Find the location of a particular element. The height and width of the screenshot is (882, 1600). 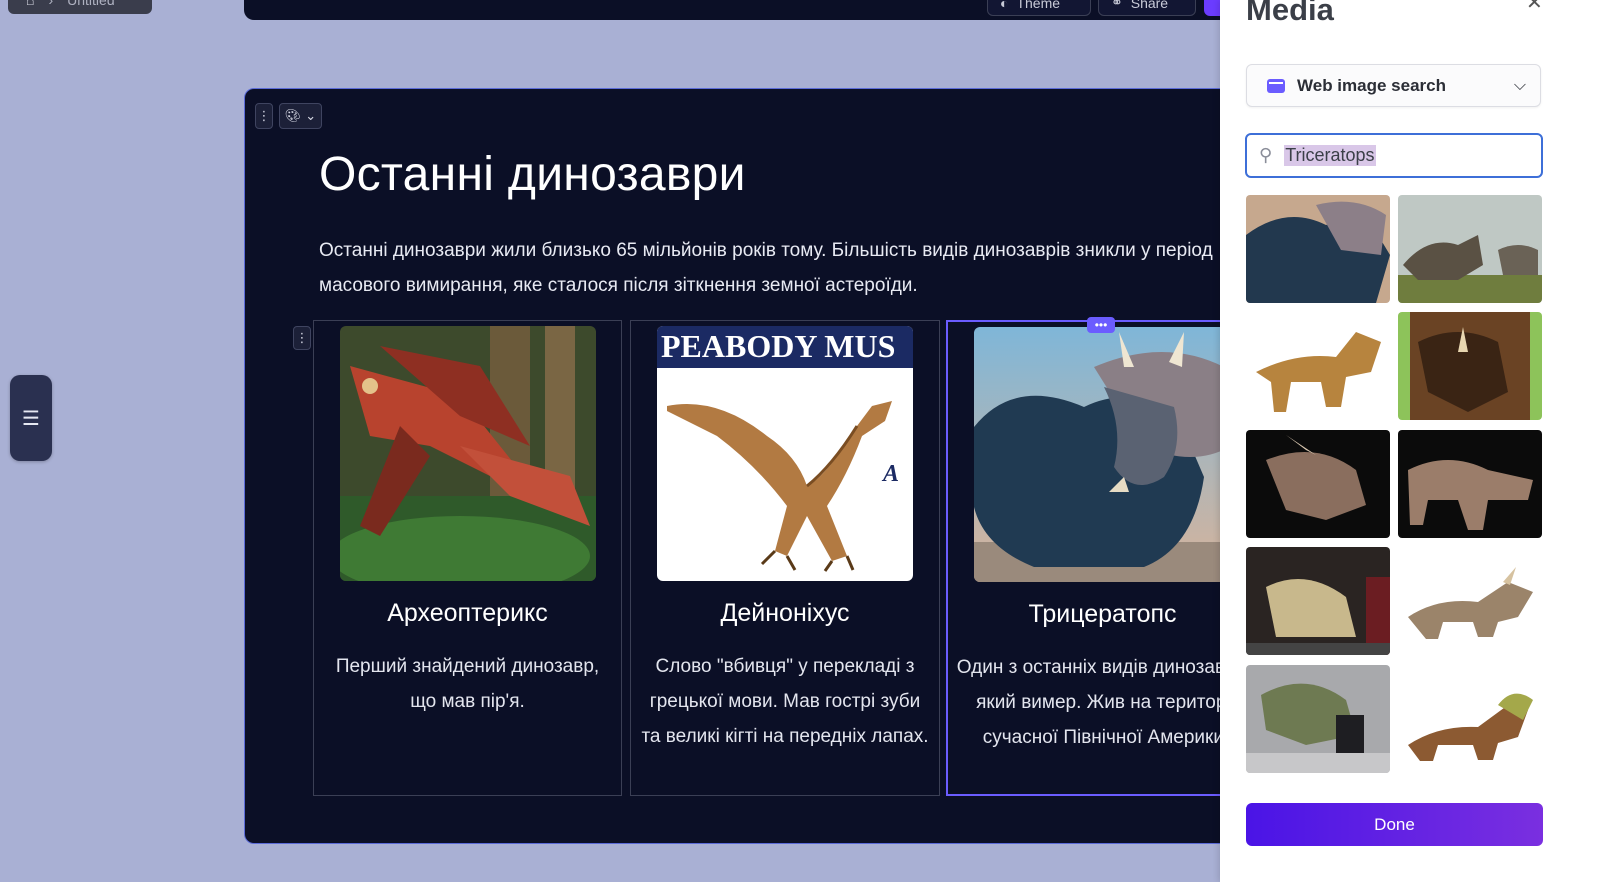

done-button: Done is located at coordinates (1394, 824).